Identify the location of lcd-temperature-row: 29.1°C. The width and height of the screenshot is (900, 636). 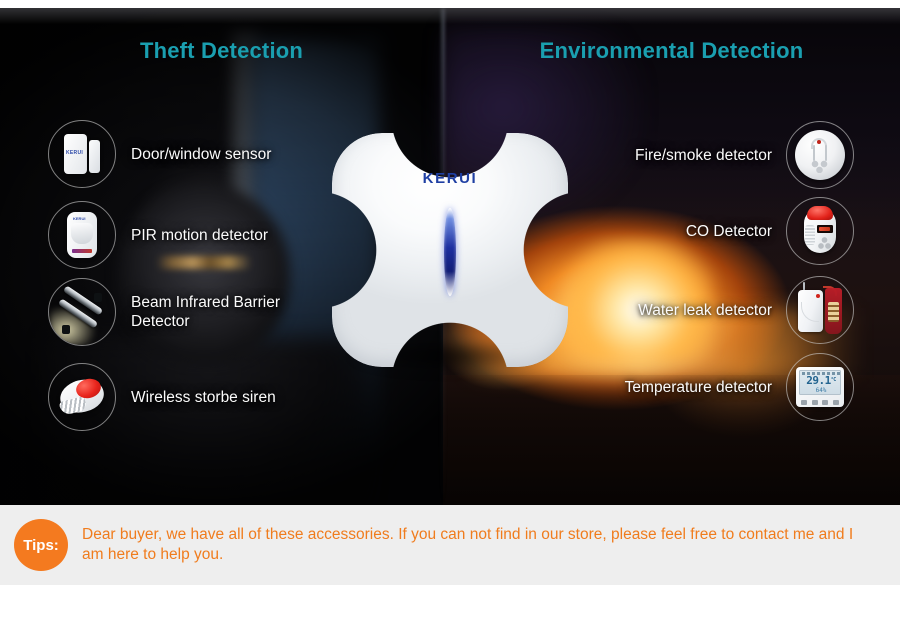
(820, 380).